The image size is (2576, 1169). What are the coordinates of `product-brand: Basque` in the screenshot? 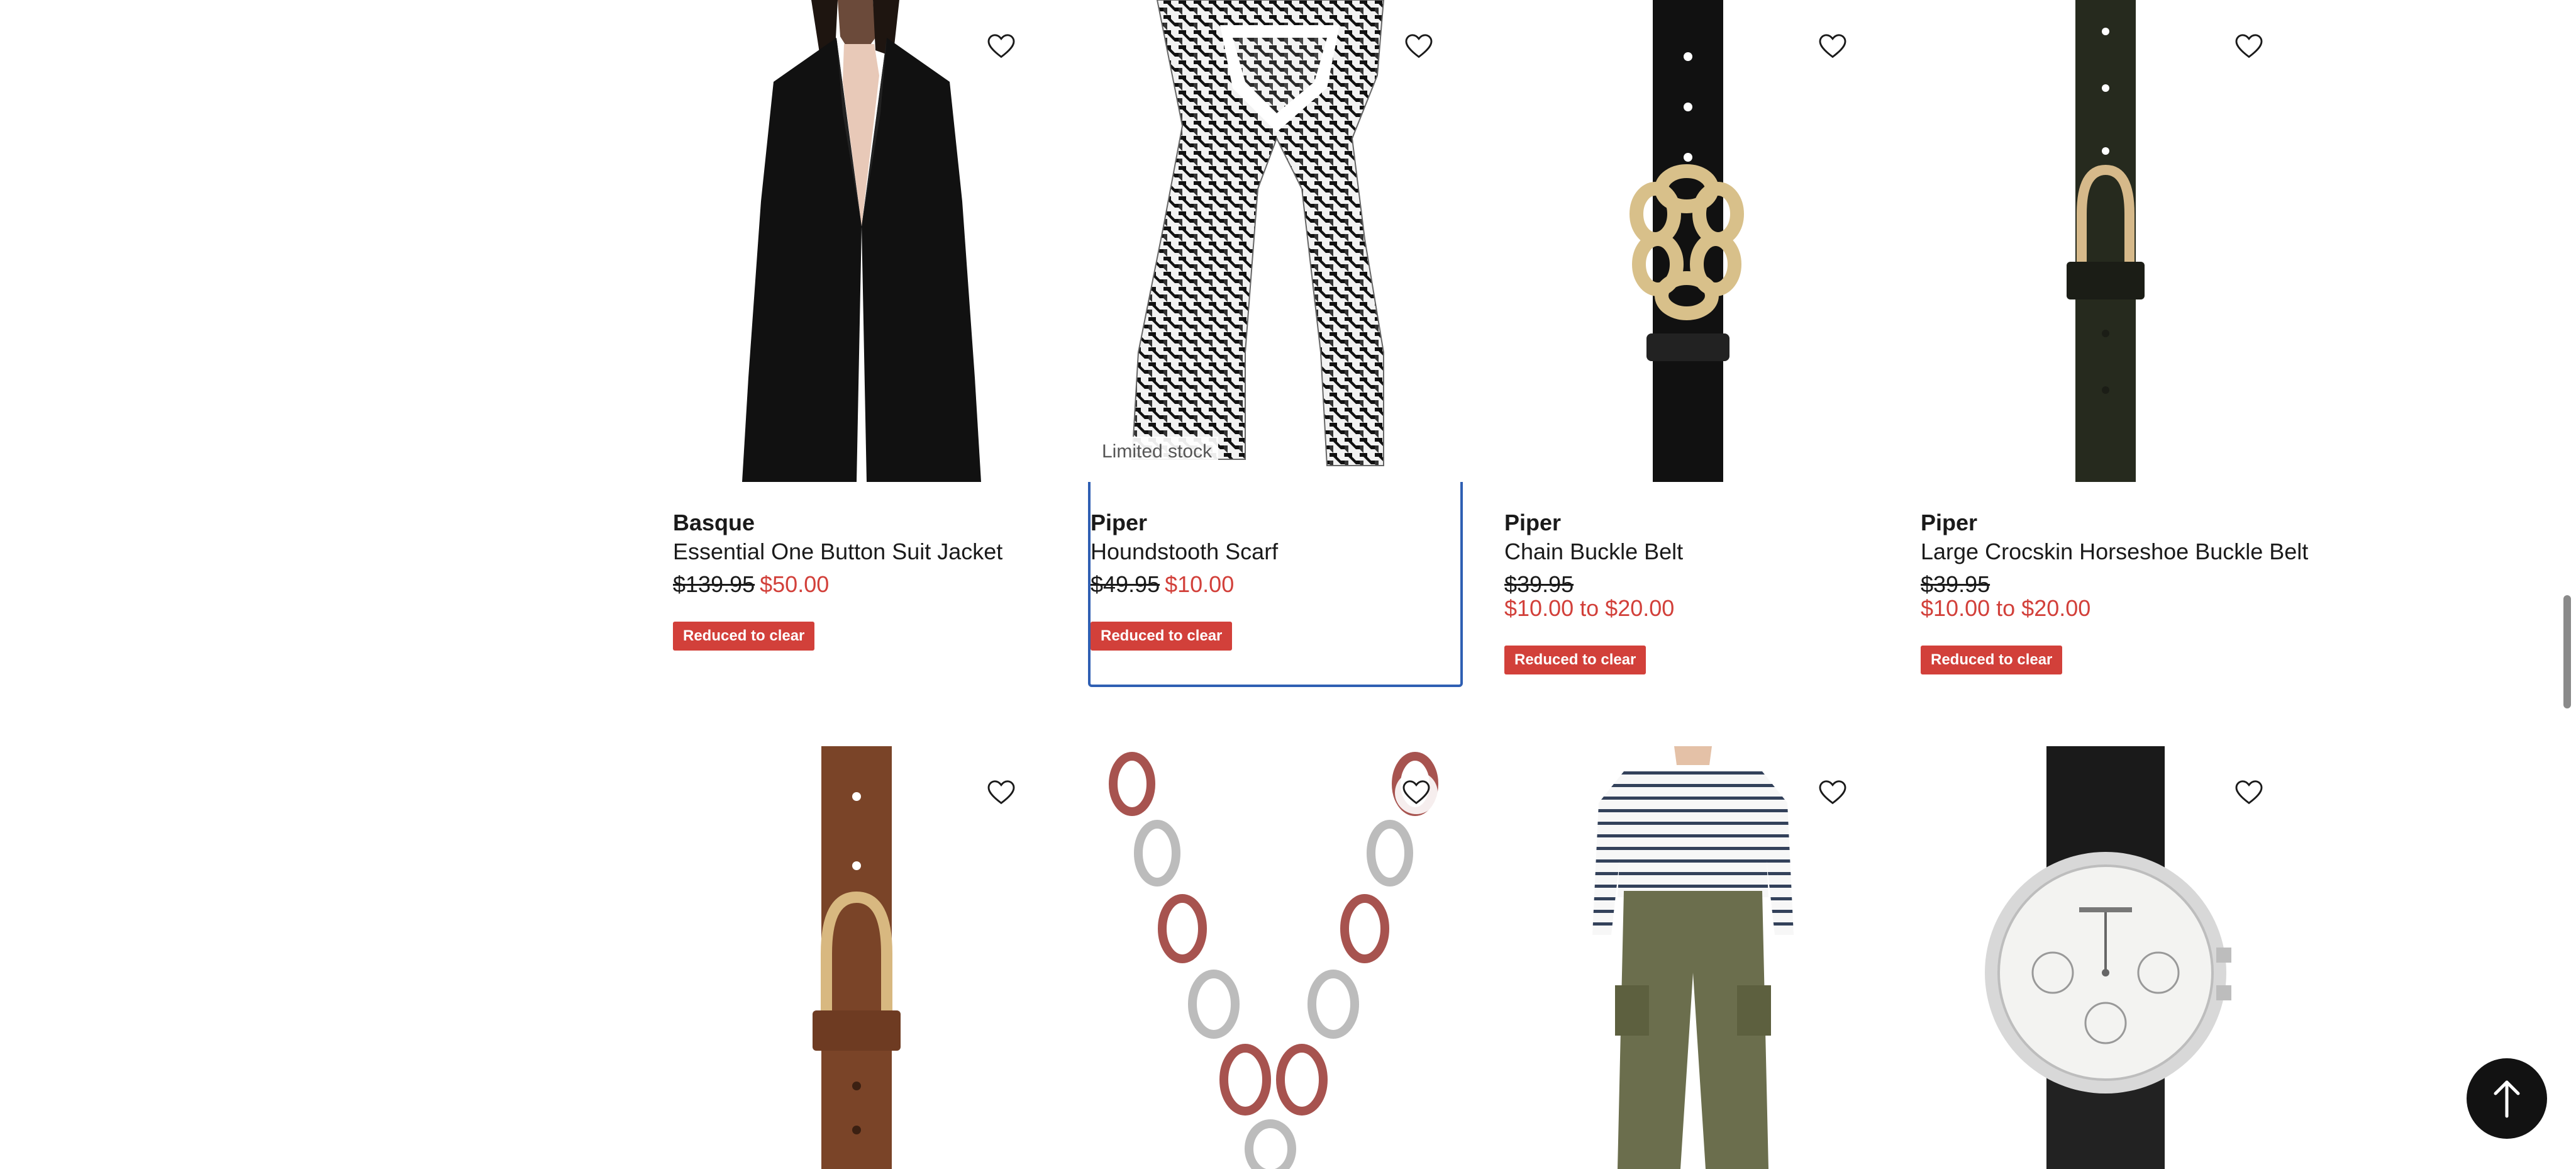 It's located at (714, 523).